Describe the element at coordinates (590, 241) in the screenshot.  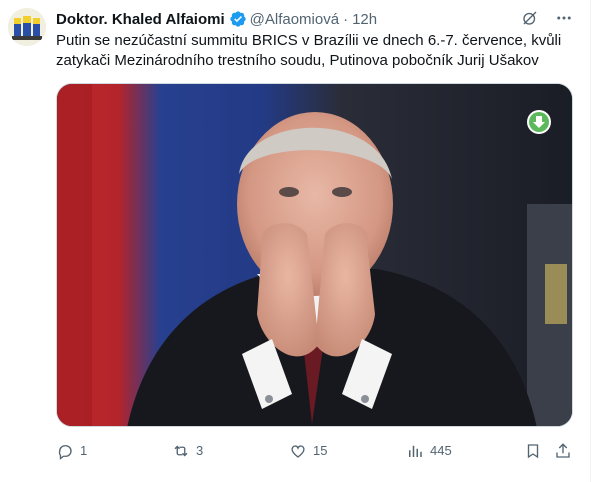
I see `timeline-border` at that location.